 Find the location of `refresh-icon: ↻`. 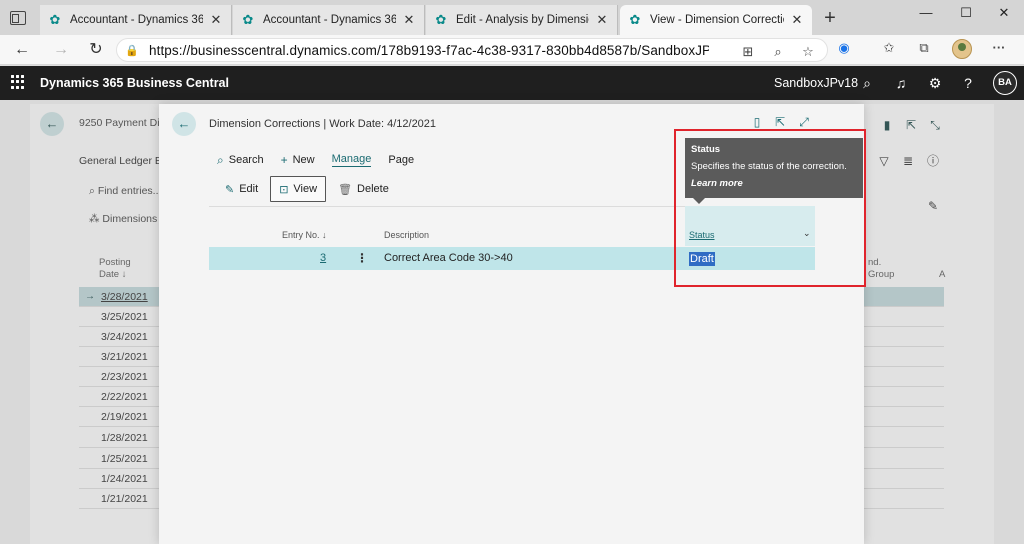

refresh-icon: ↻ is located at coordinates (96, 50).